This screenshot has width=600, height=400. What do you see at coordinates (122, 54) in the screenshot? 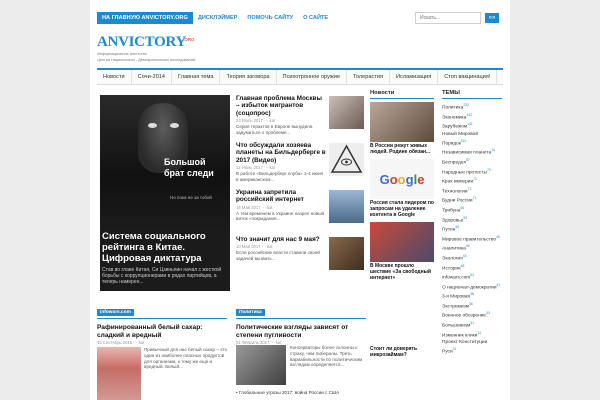
I see `logo-subtitle-1: Информационное агентство` at bounding box center [122, 54].